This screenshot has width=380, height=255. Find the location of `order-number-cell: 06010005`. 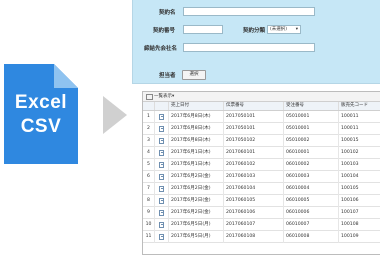

order-number-cell: 06010005 is located at coordinates (310, 201).